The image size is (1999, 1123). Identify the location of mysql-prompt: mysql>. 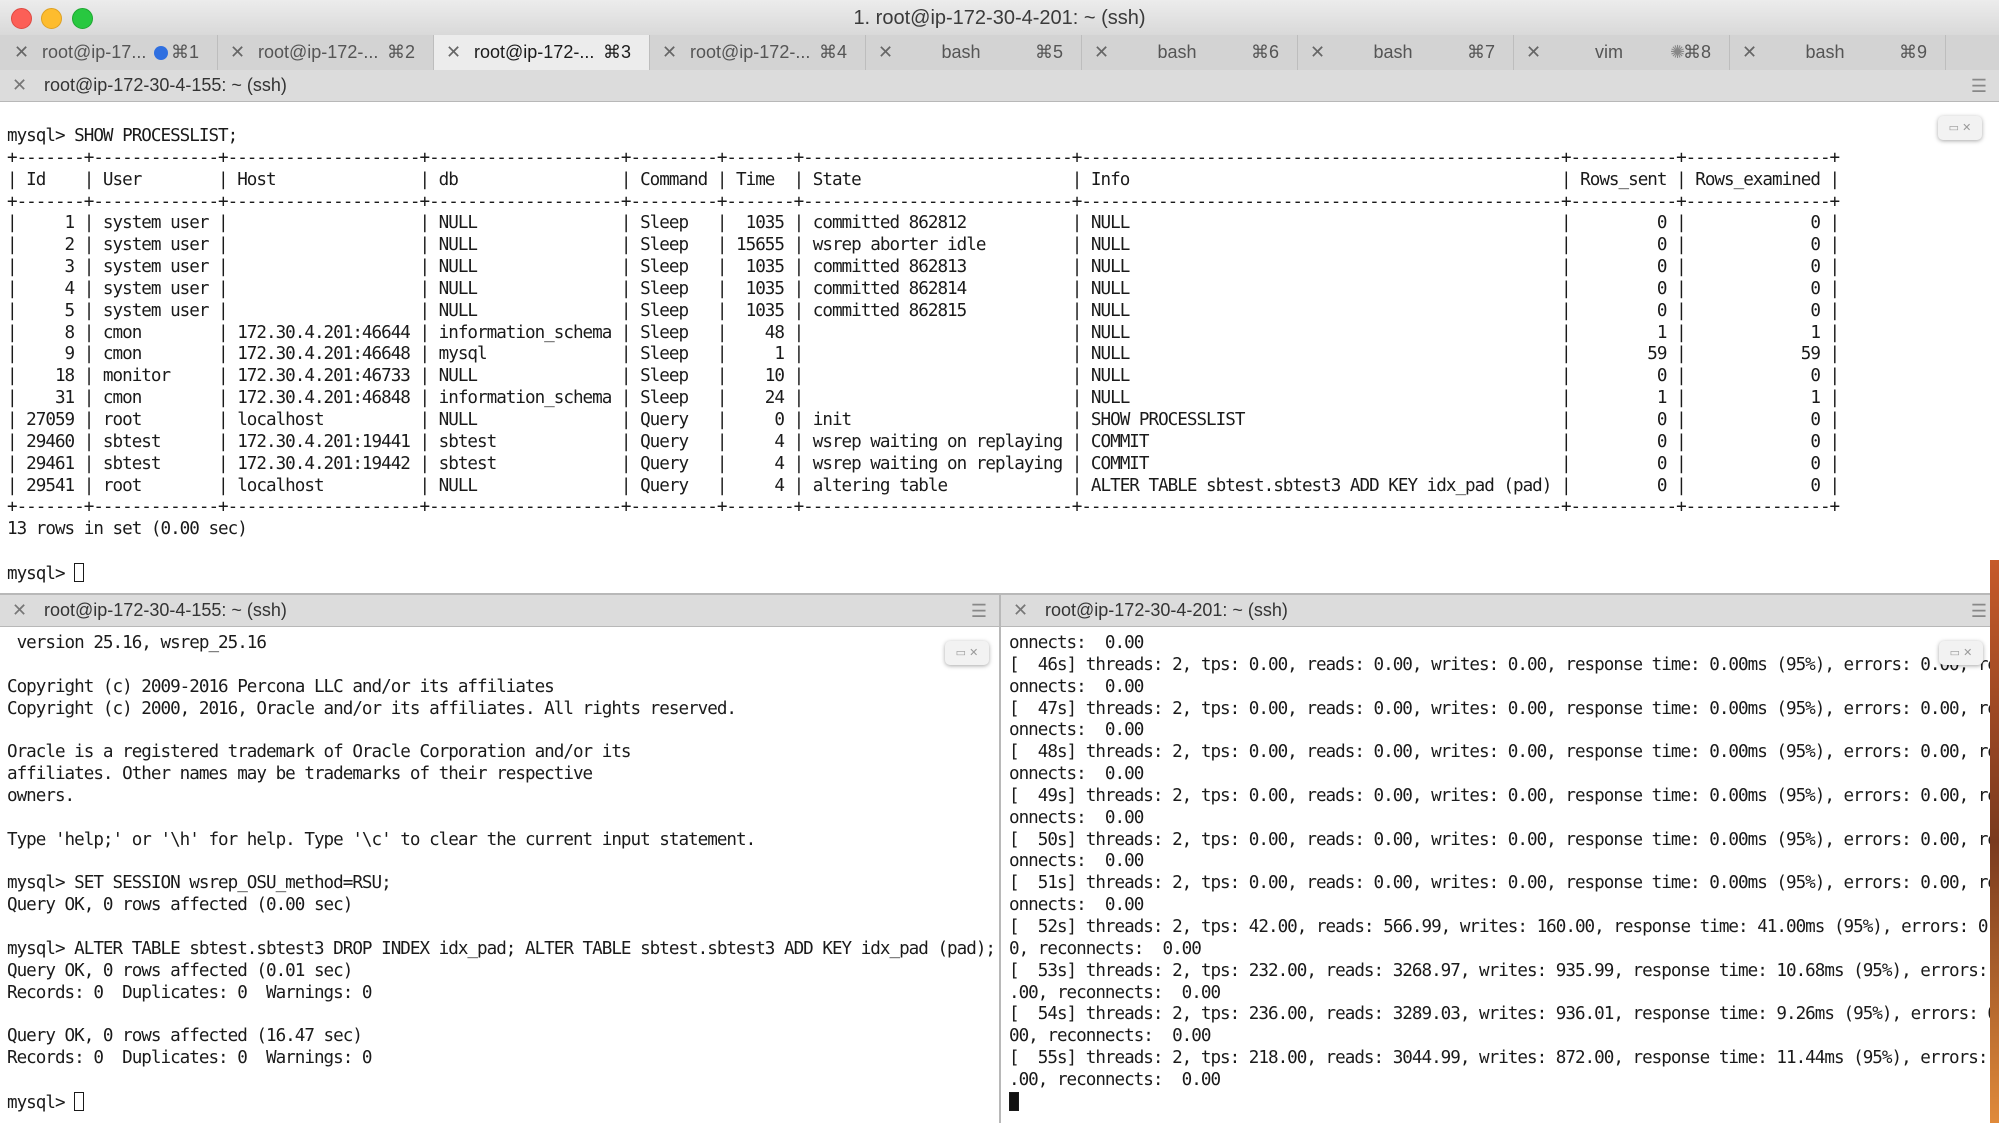
(41, 1102).